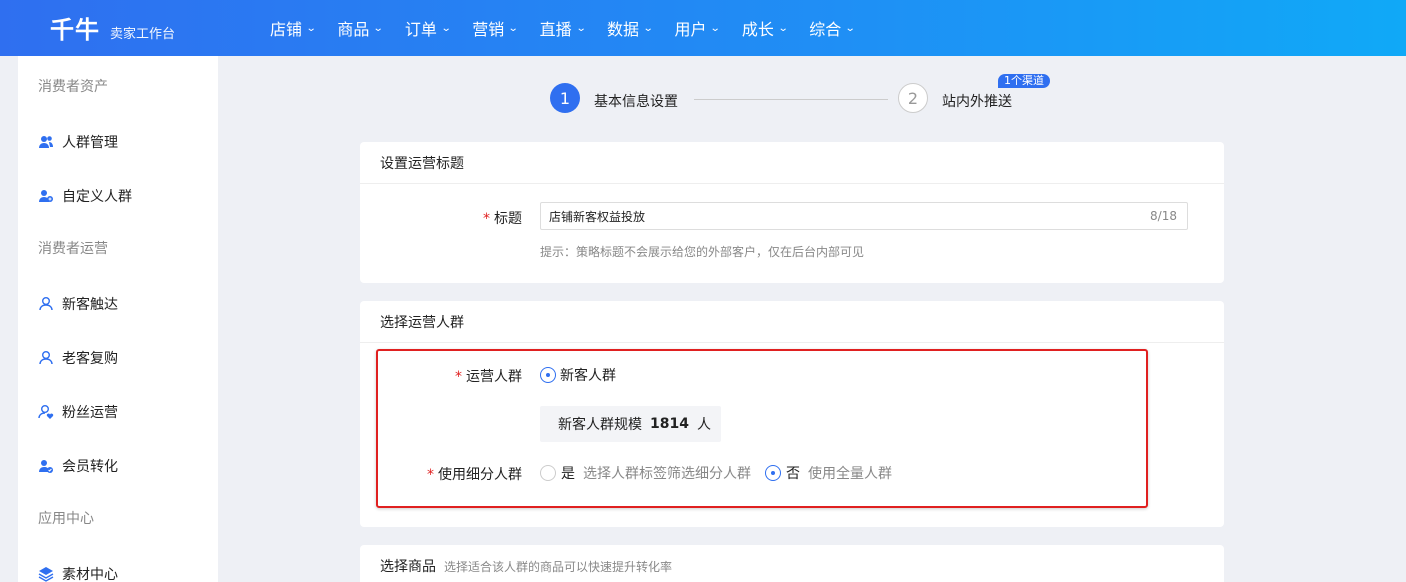  I want to click on required-mark: *, so click(486, 219).